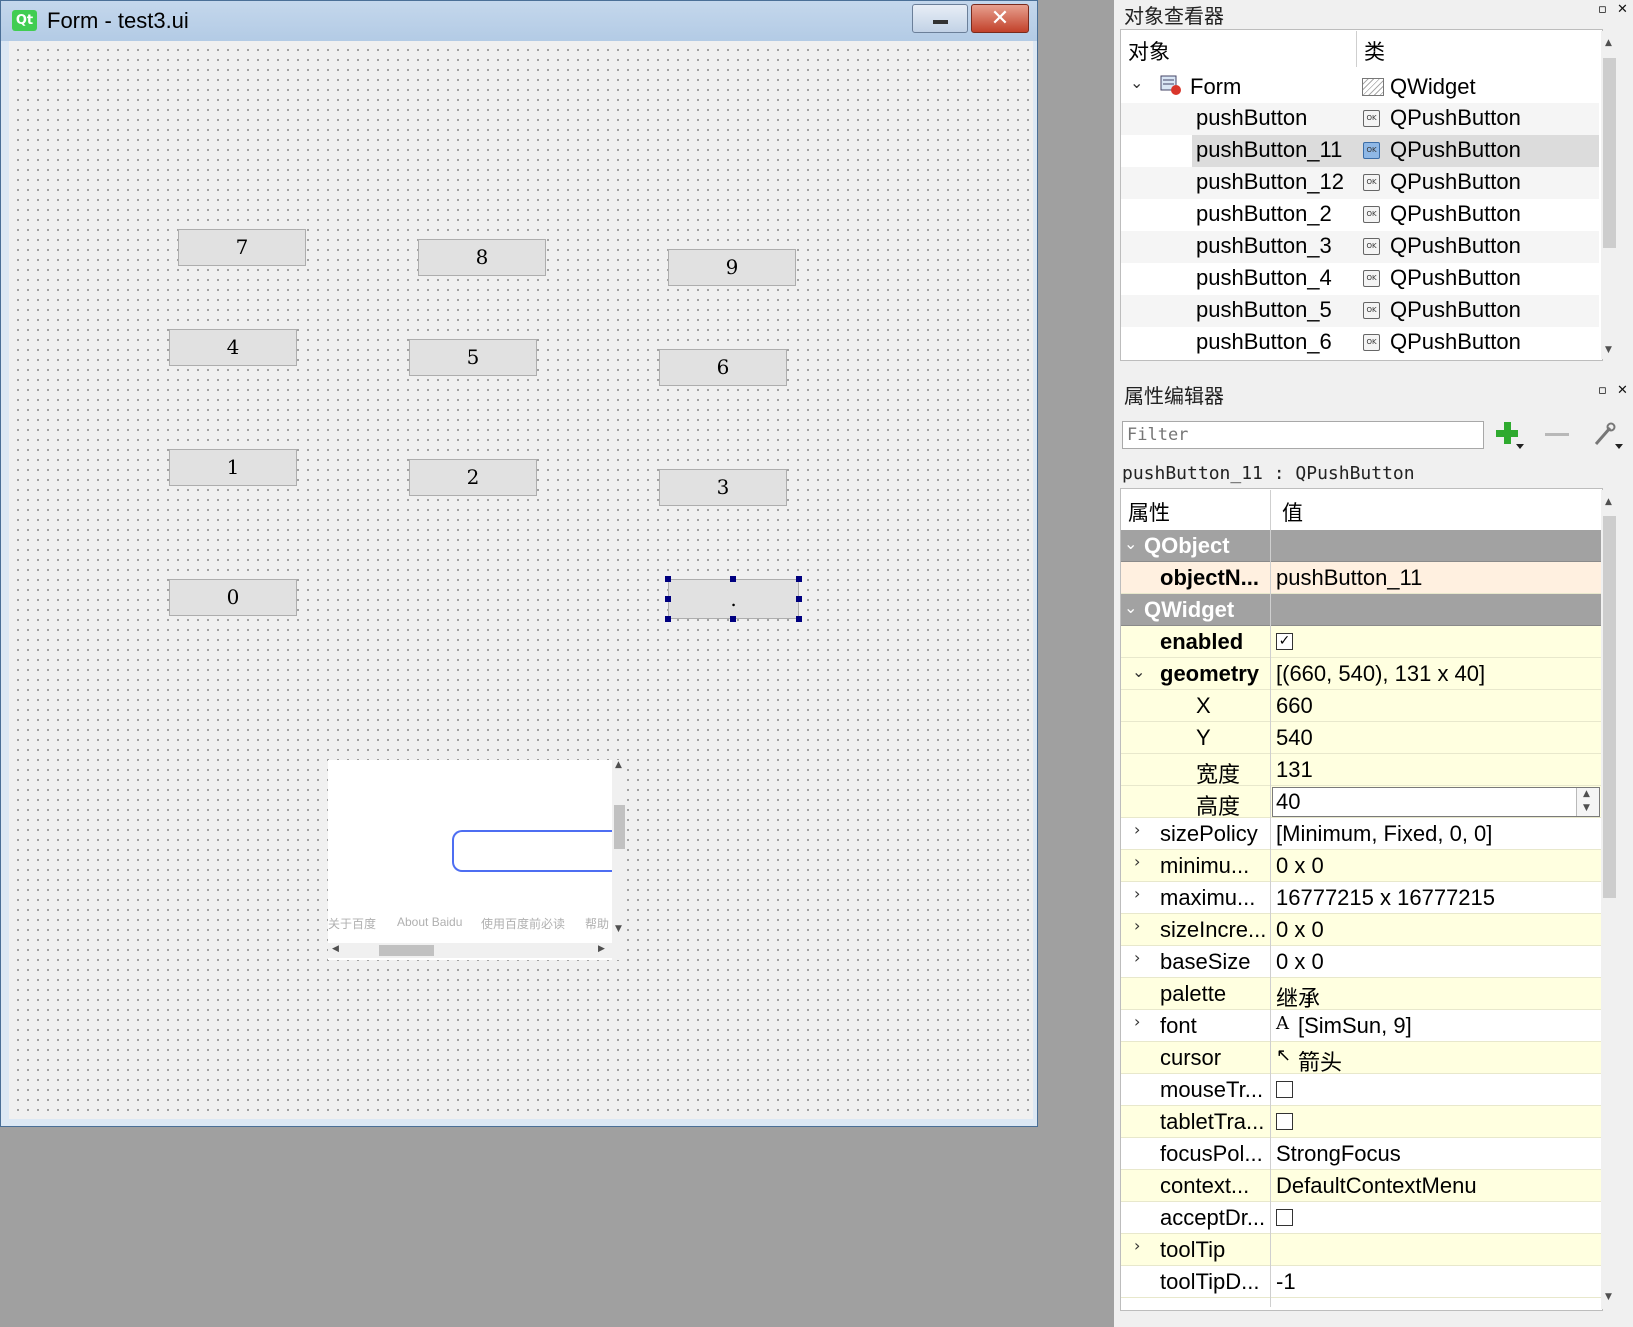 The height and width of the screenshot is (1327, 1633). What do you see at coordinates (1380, 674) in the screenshot?
I see `property-value: [(660, 540), 131 x 40]` at bounding box center [1380, 674].